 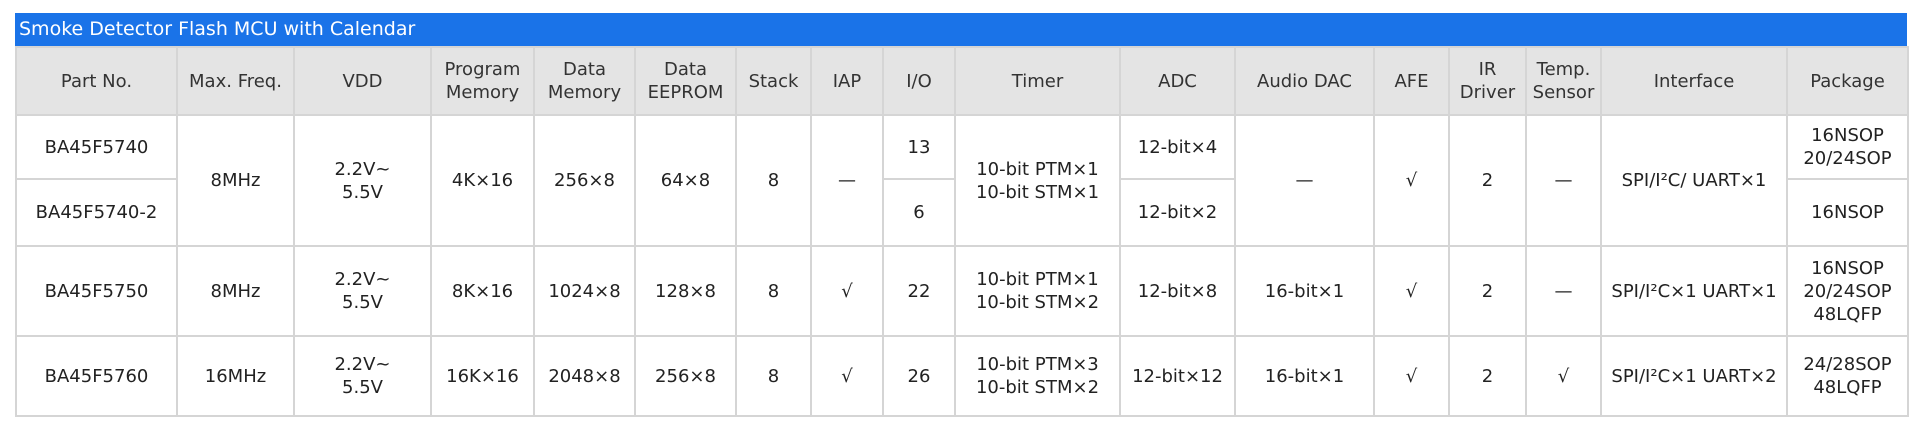 What do you see at coordinates (685, 180) in the screenshot?
I see `data-eeprom-cell: 64×8` at bounding box center [685, 180].